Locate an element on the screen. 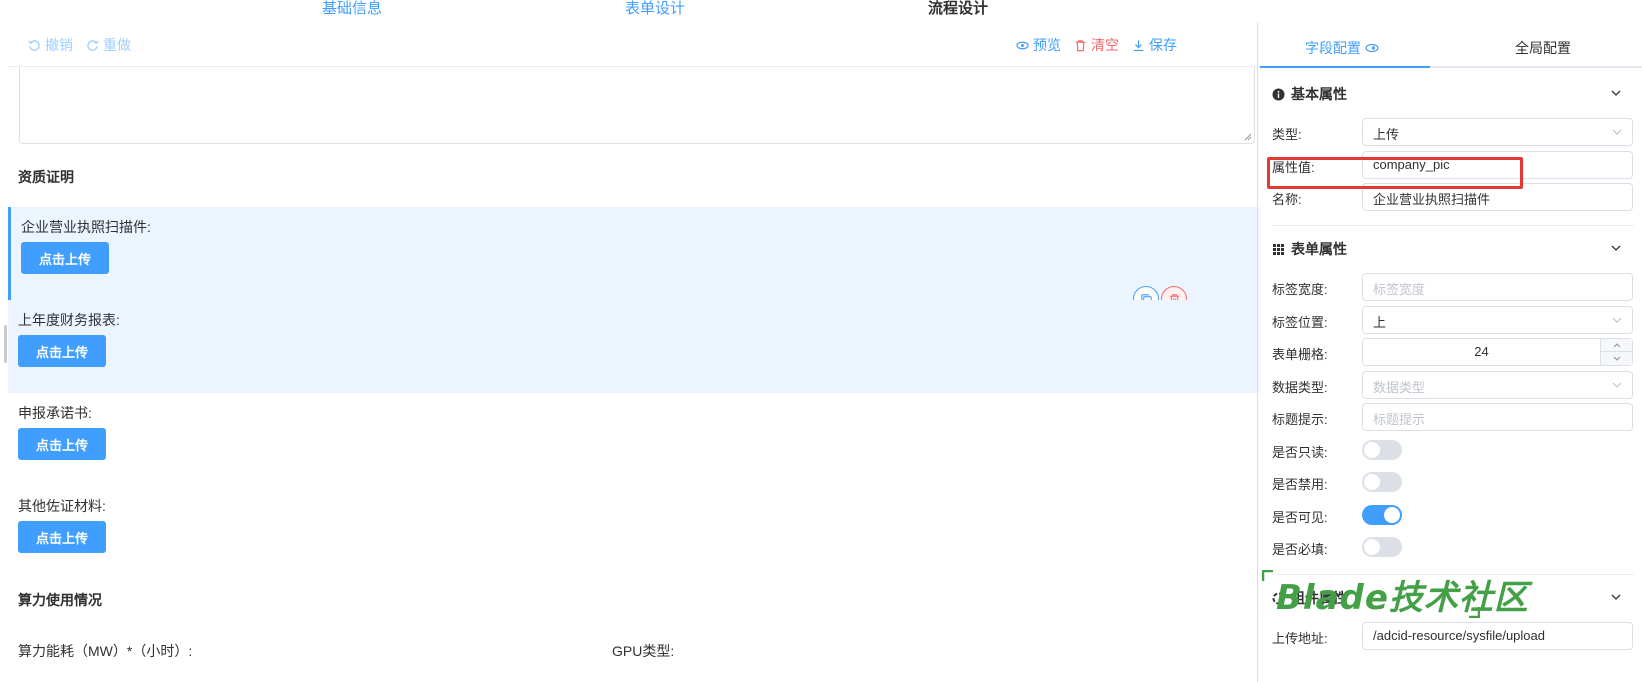 The height and width of the screenshot is (682, 1642). visible-switch is located at coordinates (1382, 515).